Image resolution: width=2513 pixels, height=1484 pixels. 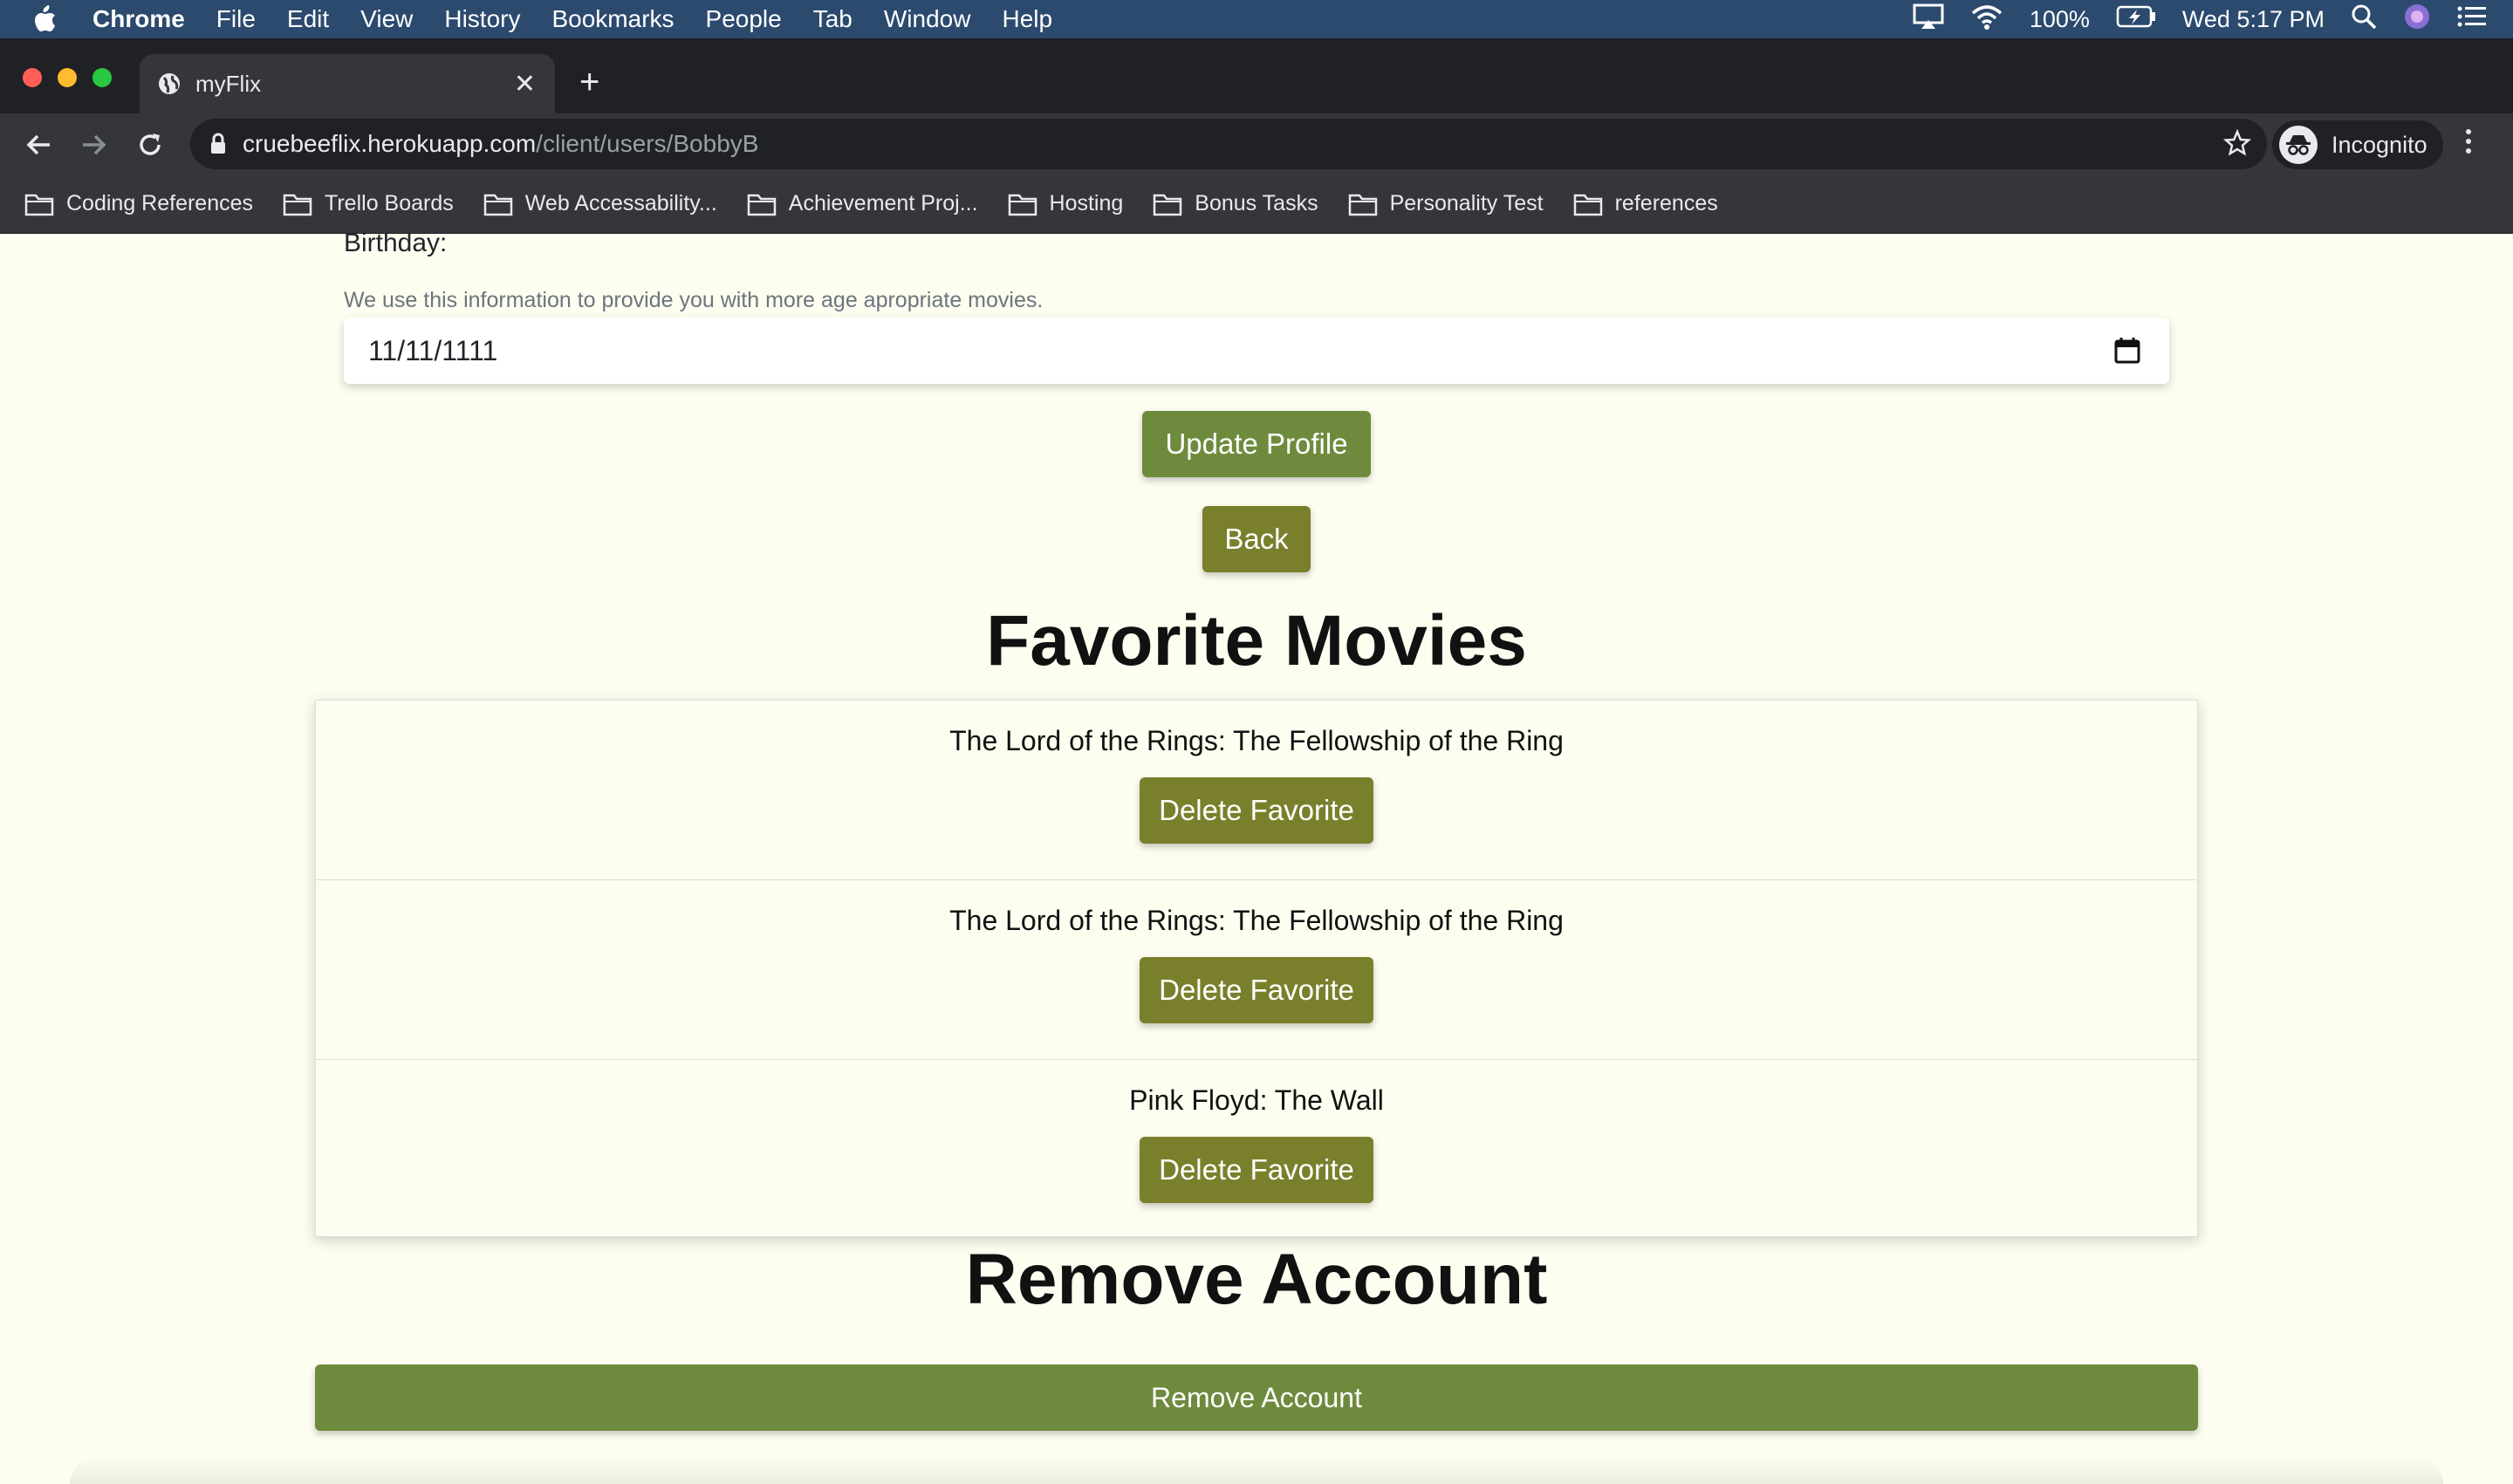 I want to click on birthday-date-input: 11/11/1111, so click(x=1256, y=351).